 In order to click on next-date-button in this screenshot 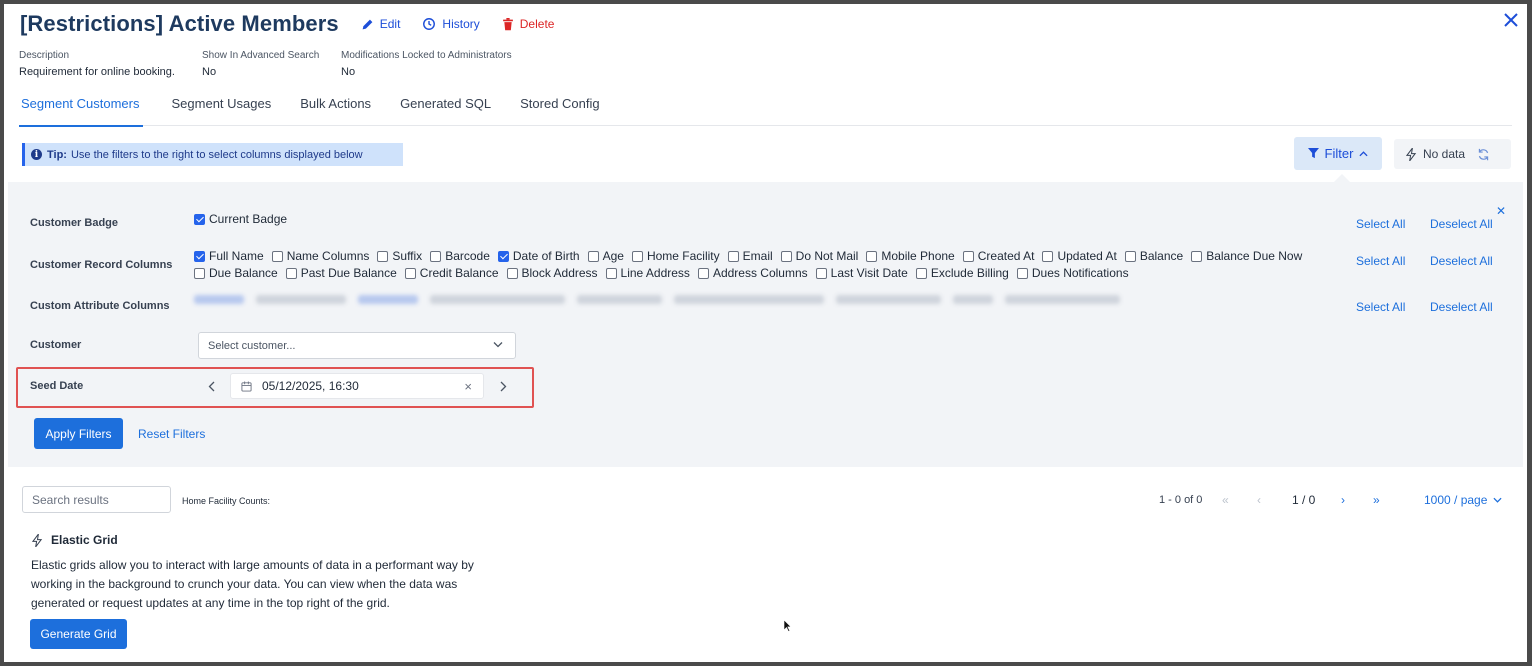, I will do `click(503, 386)`.